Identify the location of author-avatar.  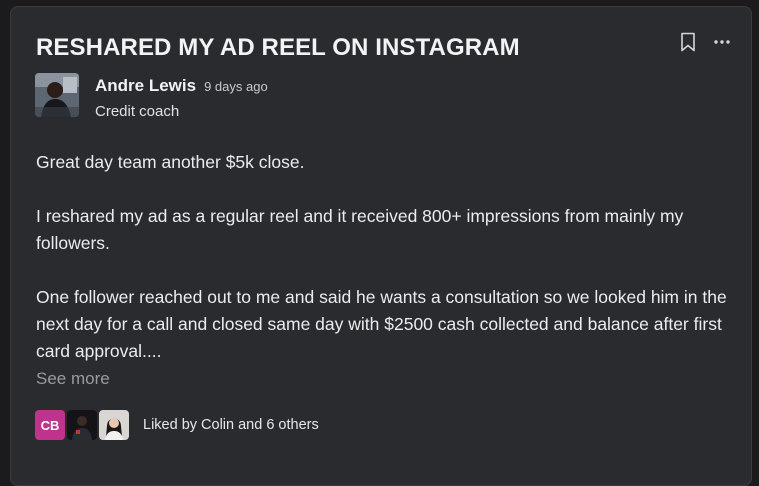
(57, 95).